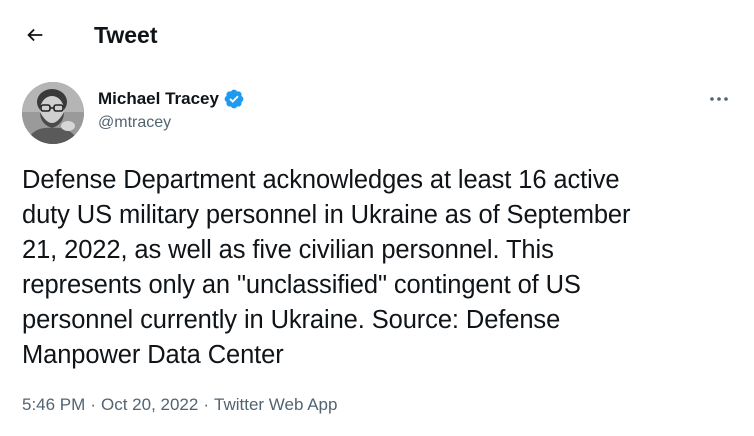 The height and width of the screenshot is (436, 754). Describe the element at coordinates (234, 99) in the screenshot. I see `verified-badge-icon` at that location.